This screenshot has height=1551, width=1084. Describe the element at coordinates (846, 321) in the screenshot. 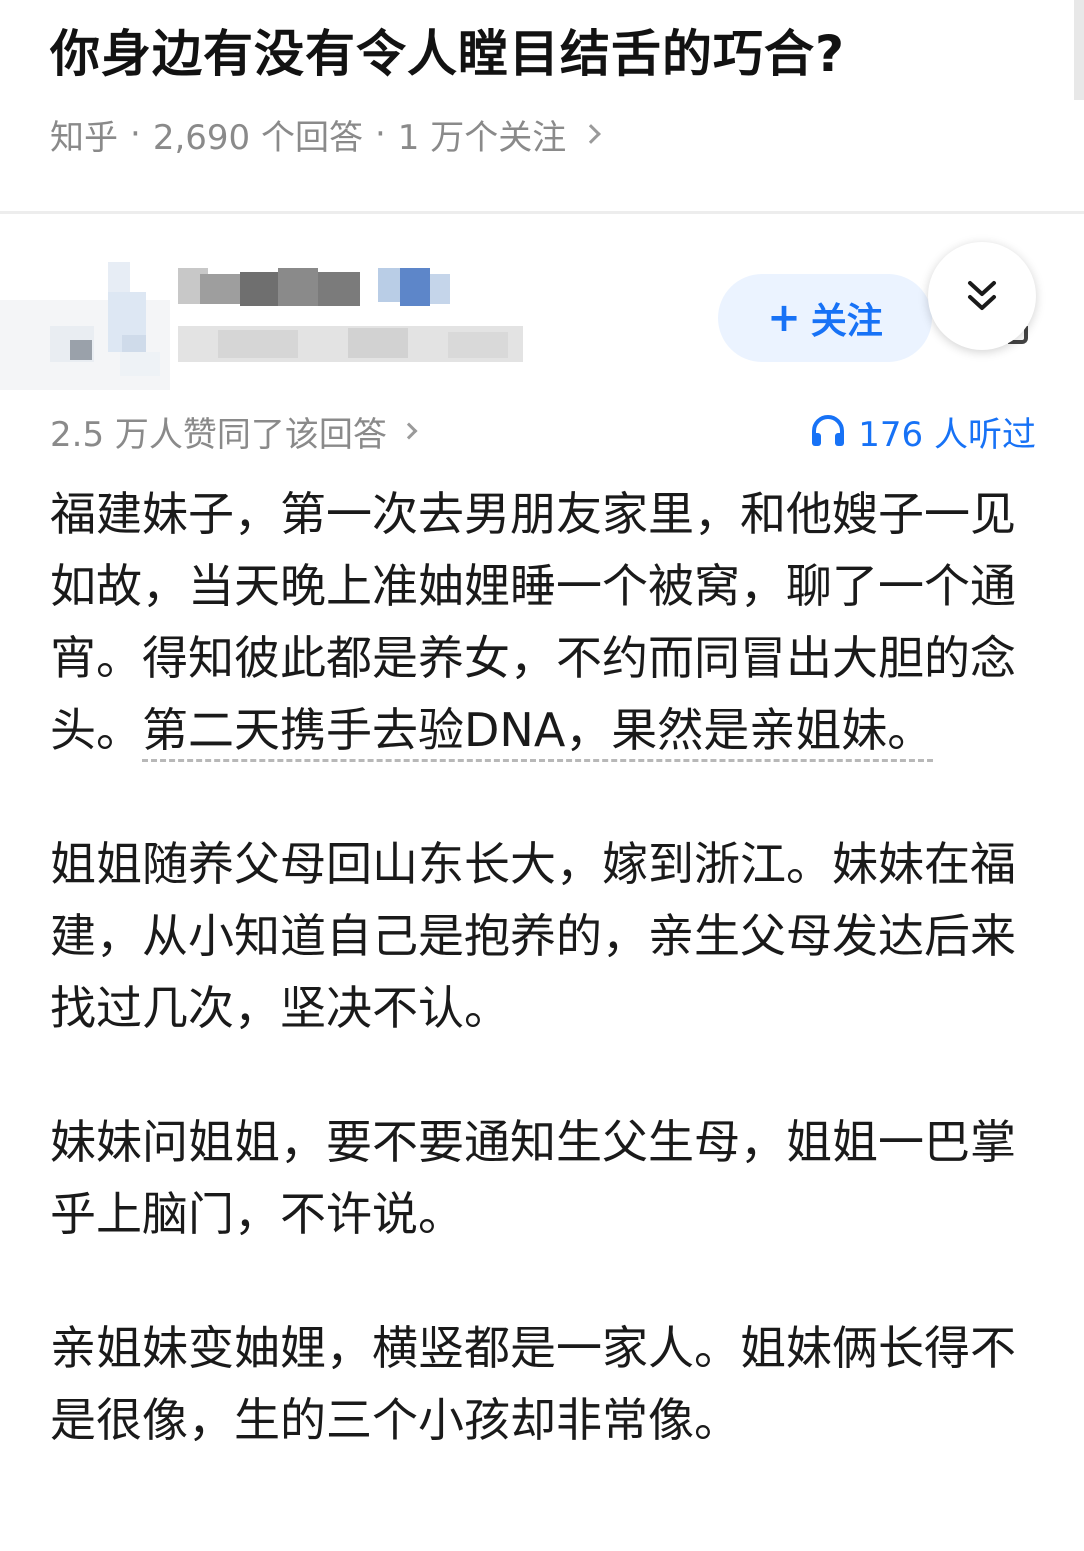

I see `follow-button-label: 关注` at that location.